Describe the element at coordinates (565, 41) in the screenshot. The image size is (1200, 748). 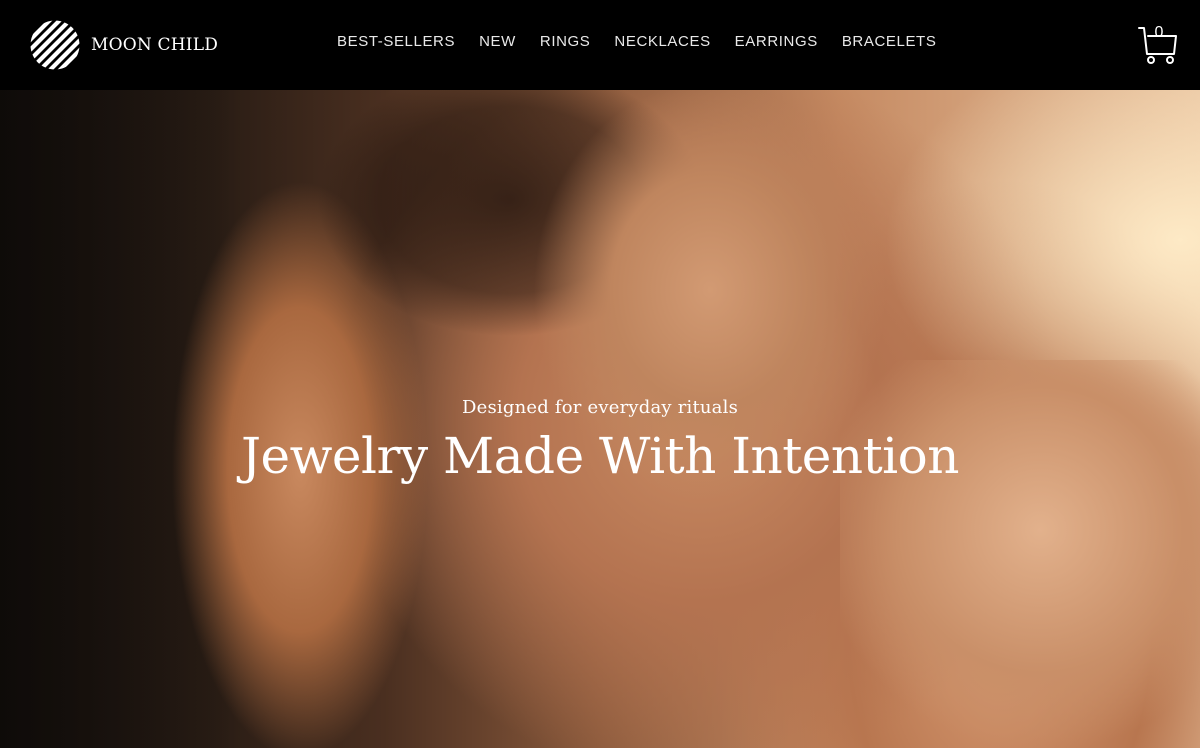
I see `nav-item-rings: RINGS` at that location.